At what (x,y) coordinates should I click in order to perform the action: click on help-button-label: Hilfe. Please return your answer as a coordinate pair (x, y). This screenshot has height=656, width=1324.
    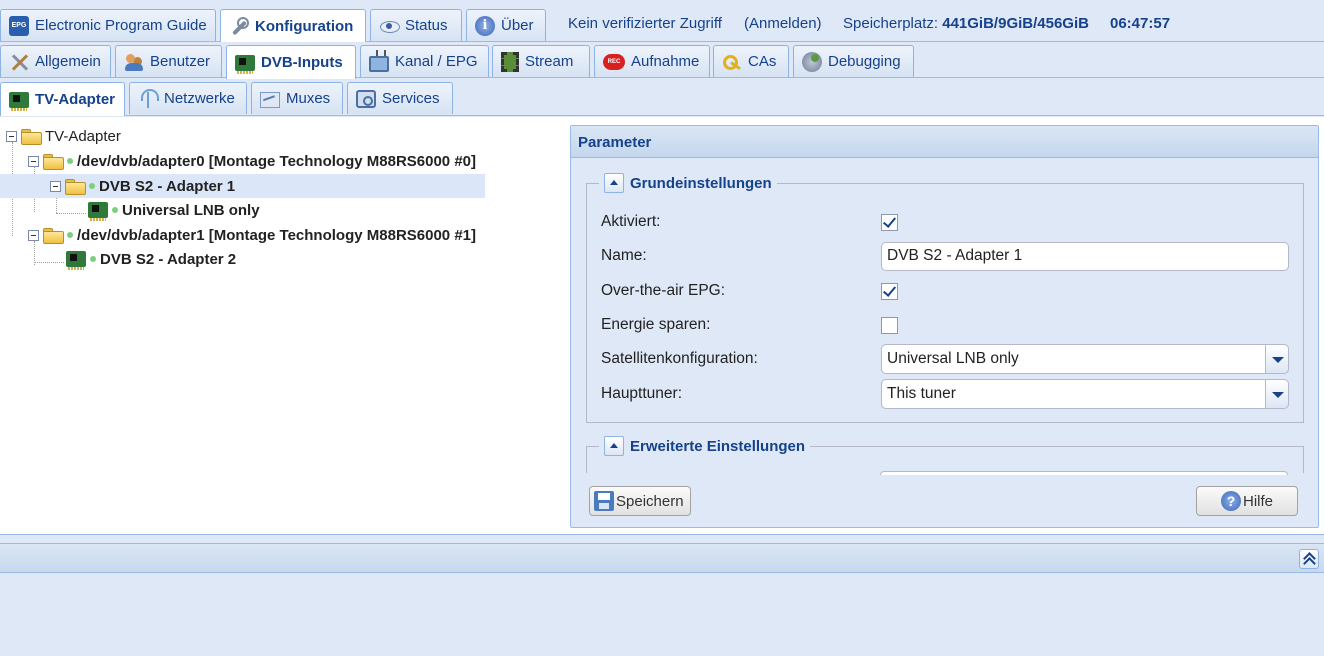
    Looking at the image, I should click on (1257, 501).